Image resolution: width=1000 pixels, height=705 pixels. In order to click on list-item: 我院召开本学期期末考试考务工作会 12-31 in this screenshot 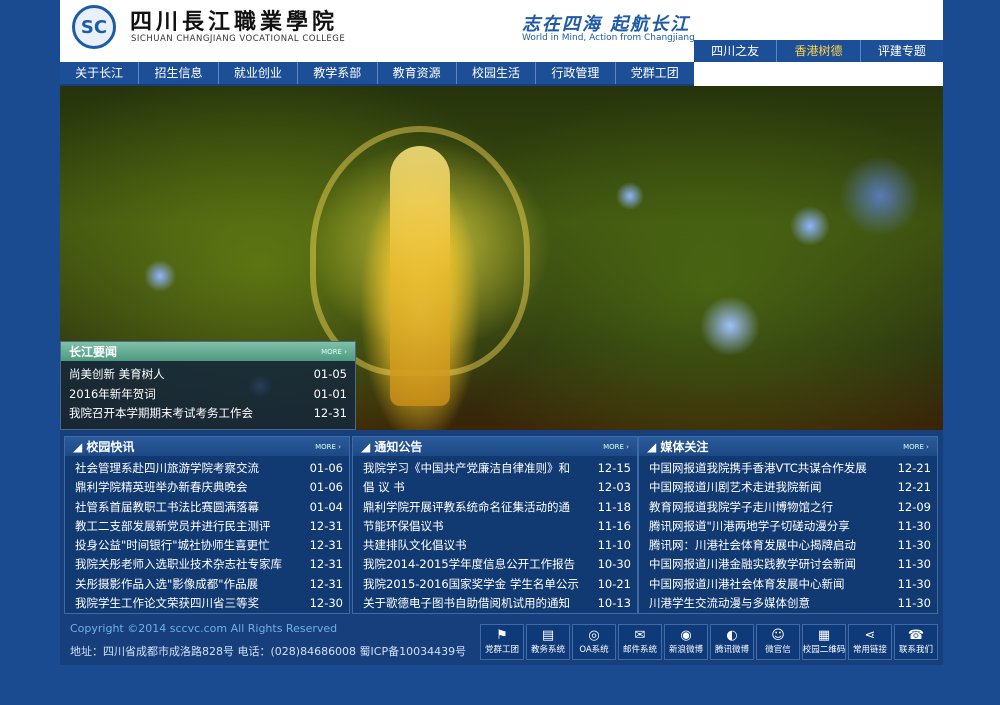, I will do `click(208, 414)`.